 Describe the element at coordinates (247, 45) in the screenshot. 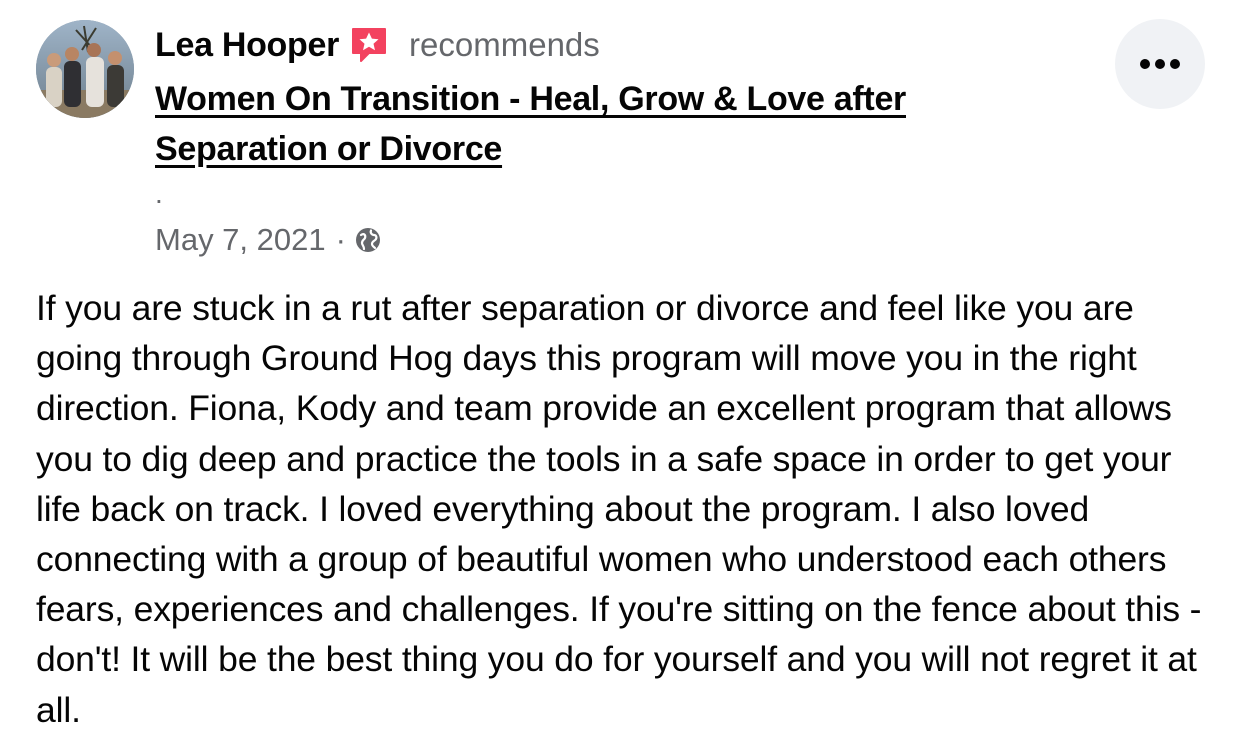

I see `author-name: Lea Hooper` at that location.